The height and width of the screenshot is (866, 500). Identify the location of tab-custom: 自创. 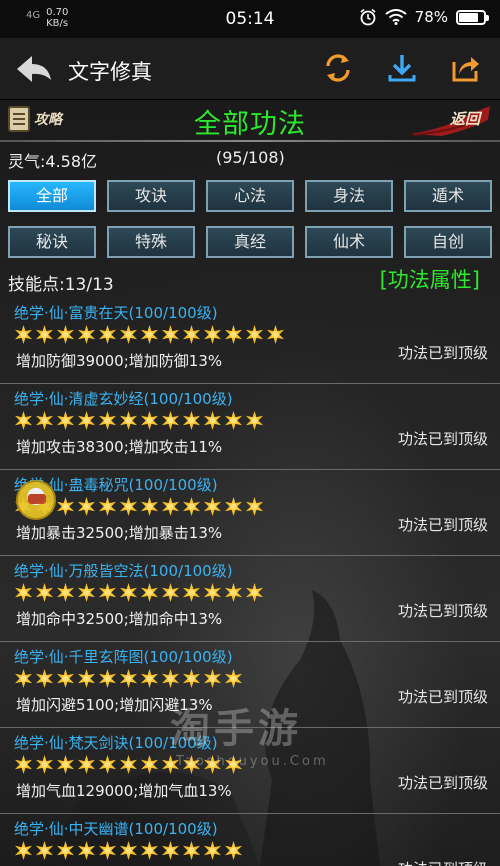
(448, 242).